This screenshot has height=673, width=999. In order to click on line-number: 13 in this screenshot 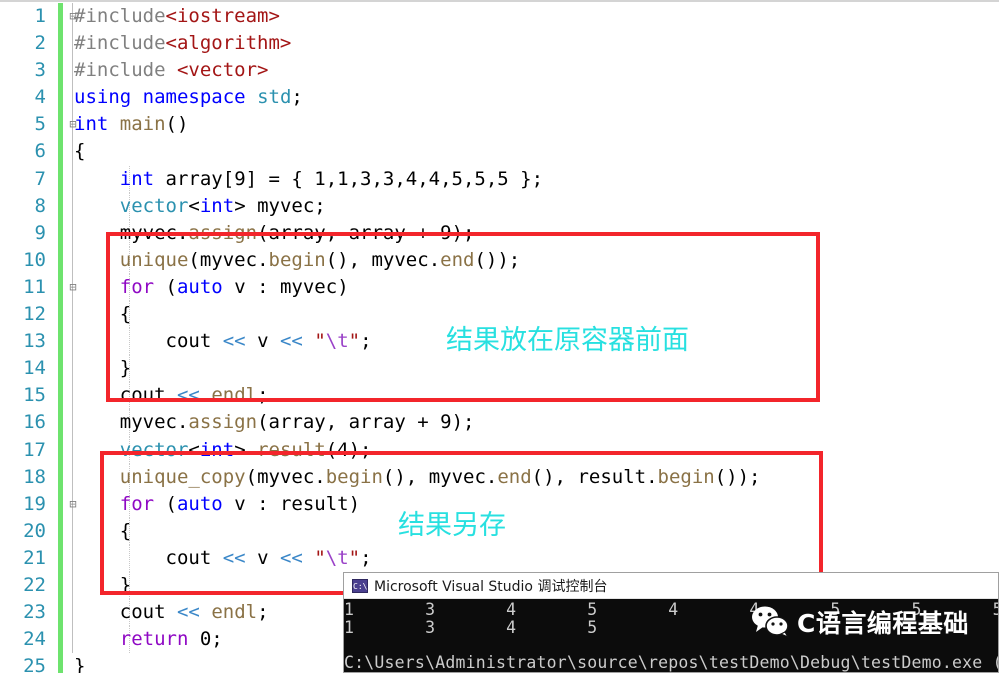, I will do `click(34, 341)`.